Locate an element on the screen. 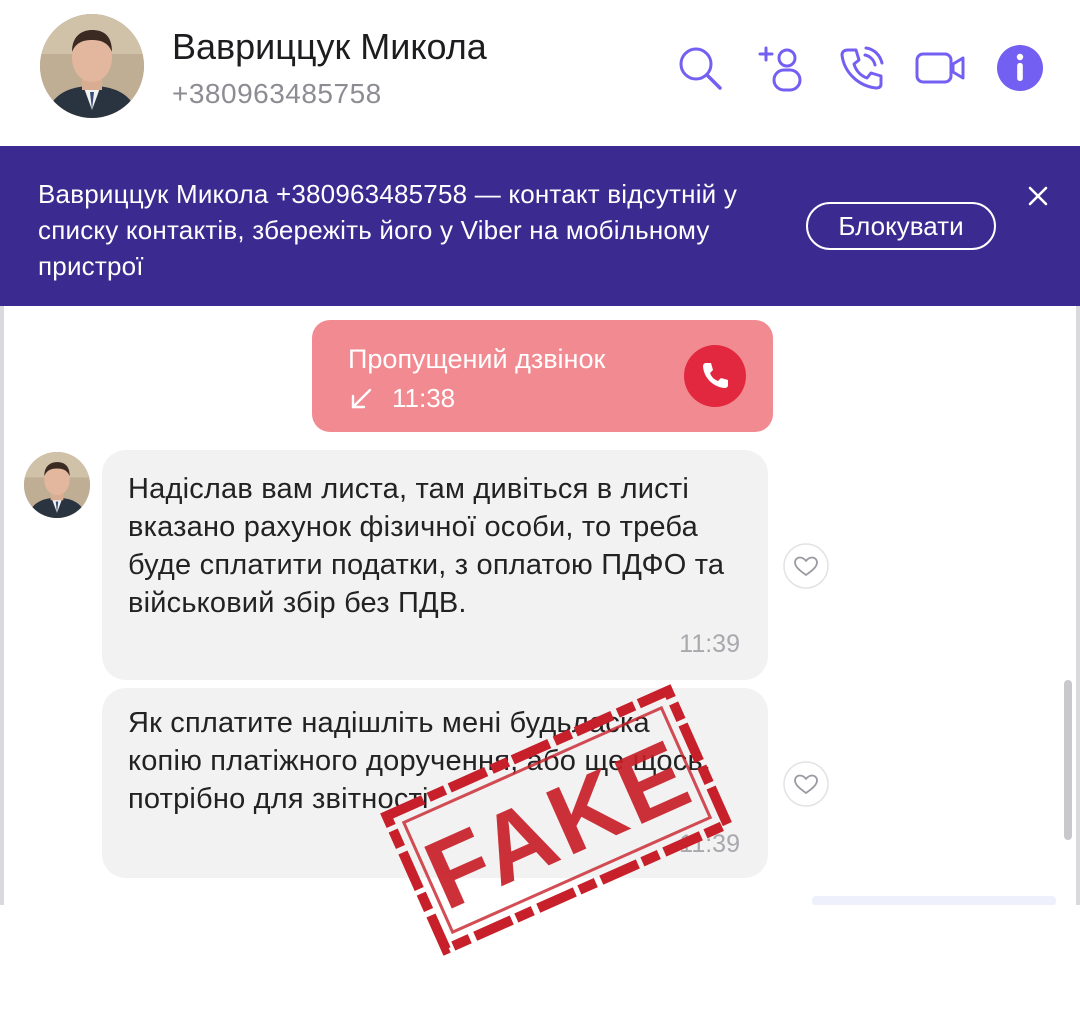  voice-call-icon is located at coordinates (862, 68).